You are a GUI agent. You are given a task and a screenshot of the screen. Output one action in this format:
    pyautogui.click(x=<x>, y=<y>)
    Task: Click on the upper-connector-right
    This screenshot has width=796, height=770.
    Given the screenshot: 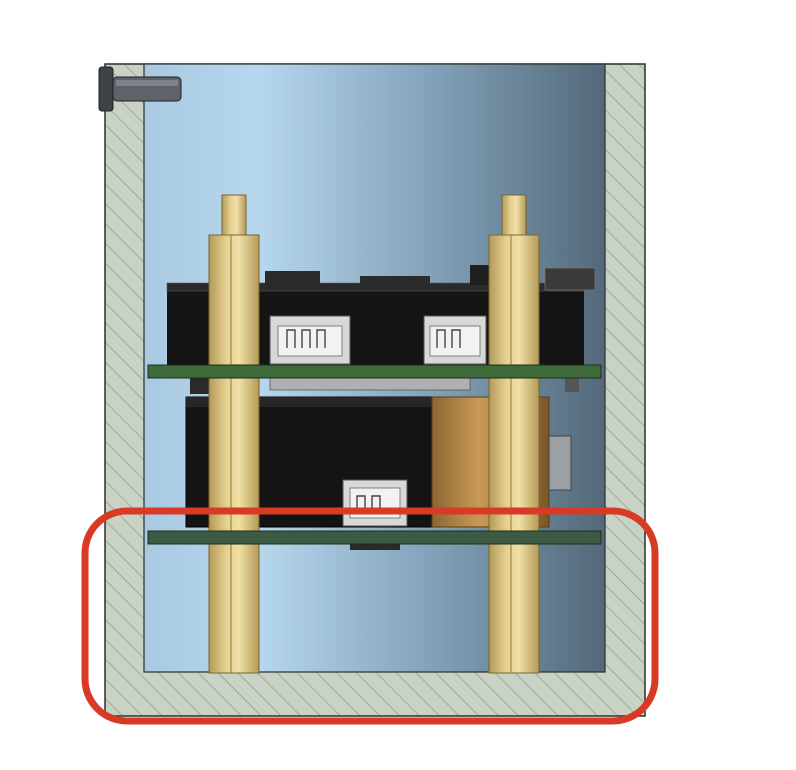 What is the action you would take?
    pyautogui.click(x=455, y=340)
    